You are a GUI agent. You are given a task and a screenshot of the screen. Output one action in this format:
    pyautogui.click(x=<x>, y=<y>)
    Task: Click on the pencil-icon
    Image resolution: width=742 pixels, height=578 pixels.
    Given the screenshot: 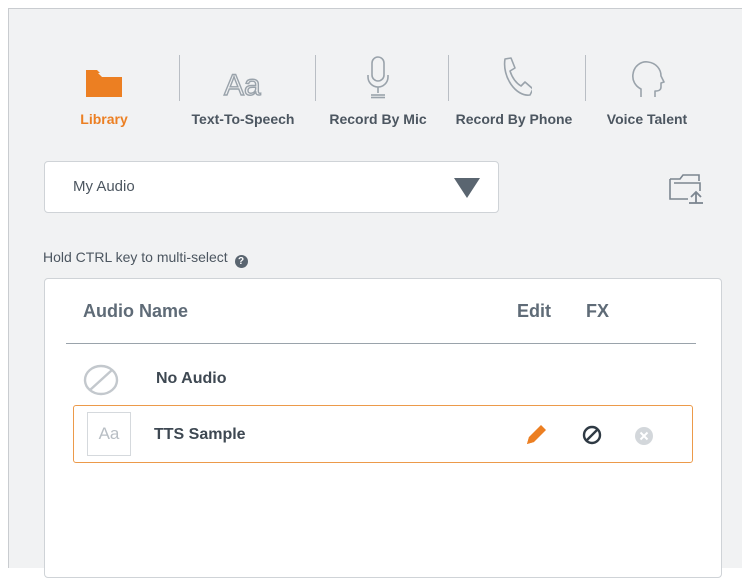 What is the action you would take?
    pyautogui.click(x=536, y=437)
    